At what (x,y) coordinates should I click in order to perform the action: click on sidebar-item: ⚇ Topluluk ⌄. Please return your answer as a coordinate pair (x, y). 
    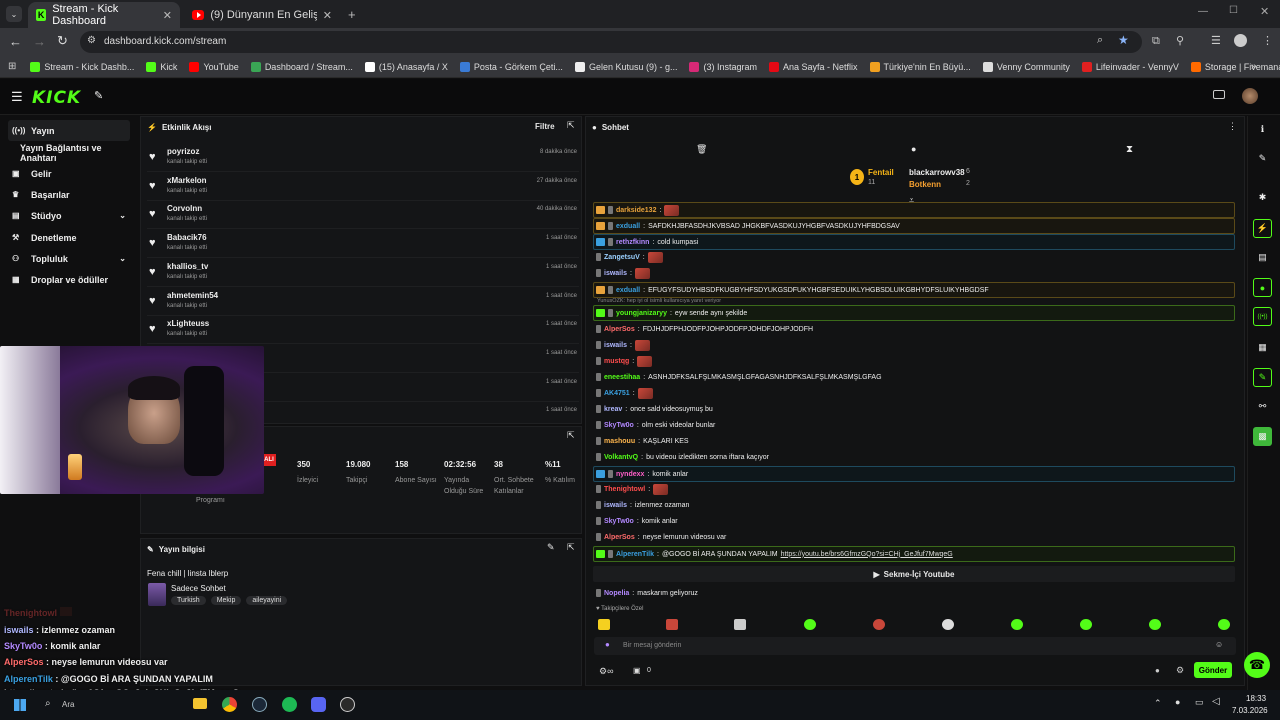
    Looking at the image, I should click on (69, 258).